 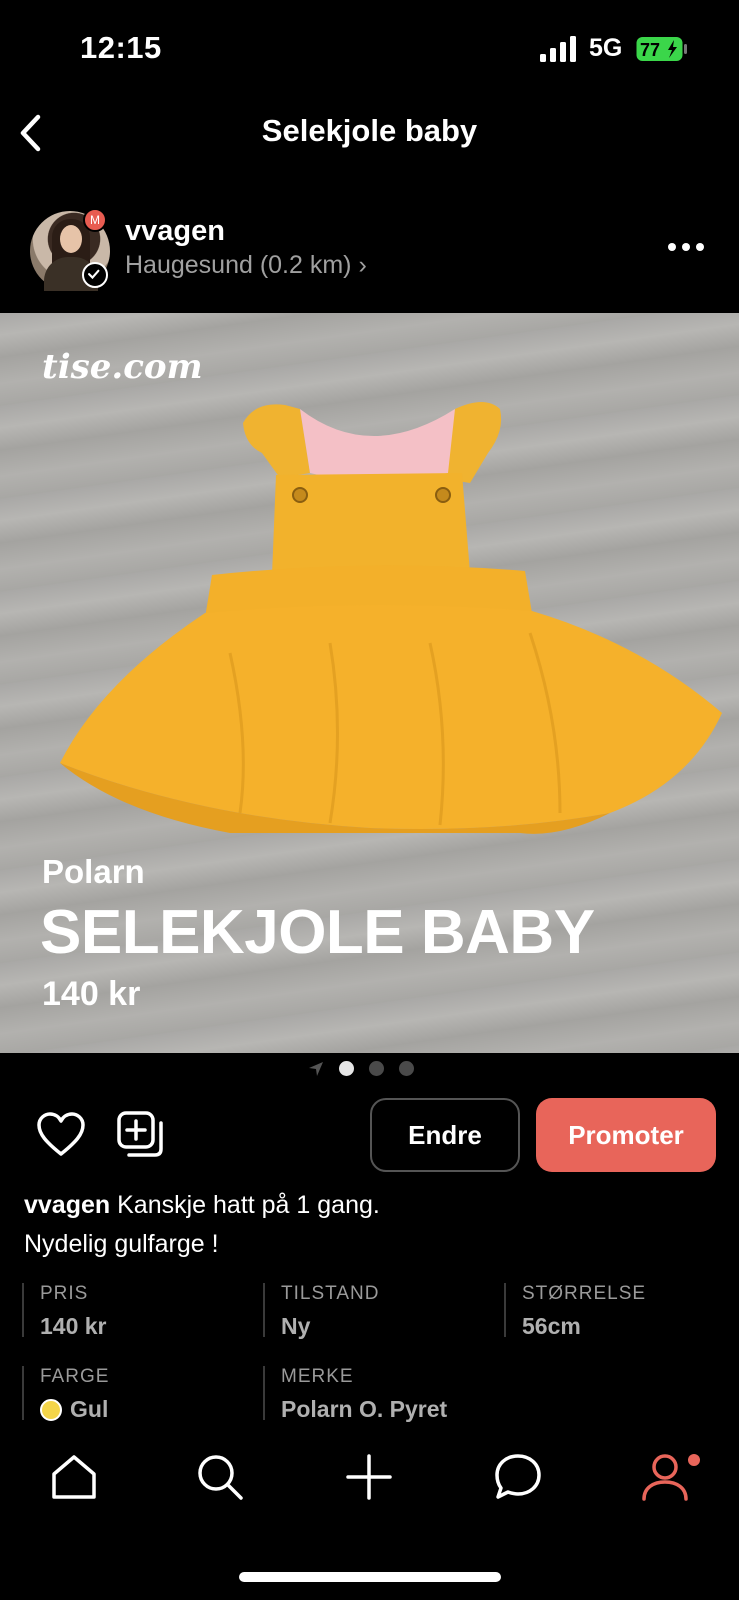 I want to click on detail-label: STØRRELSE, so click(x=584, y=1293).